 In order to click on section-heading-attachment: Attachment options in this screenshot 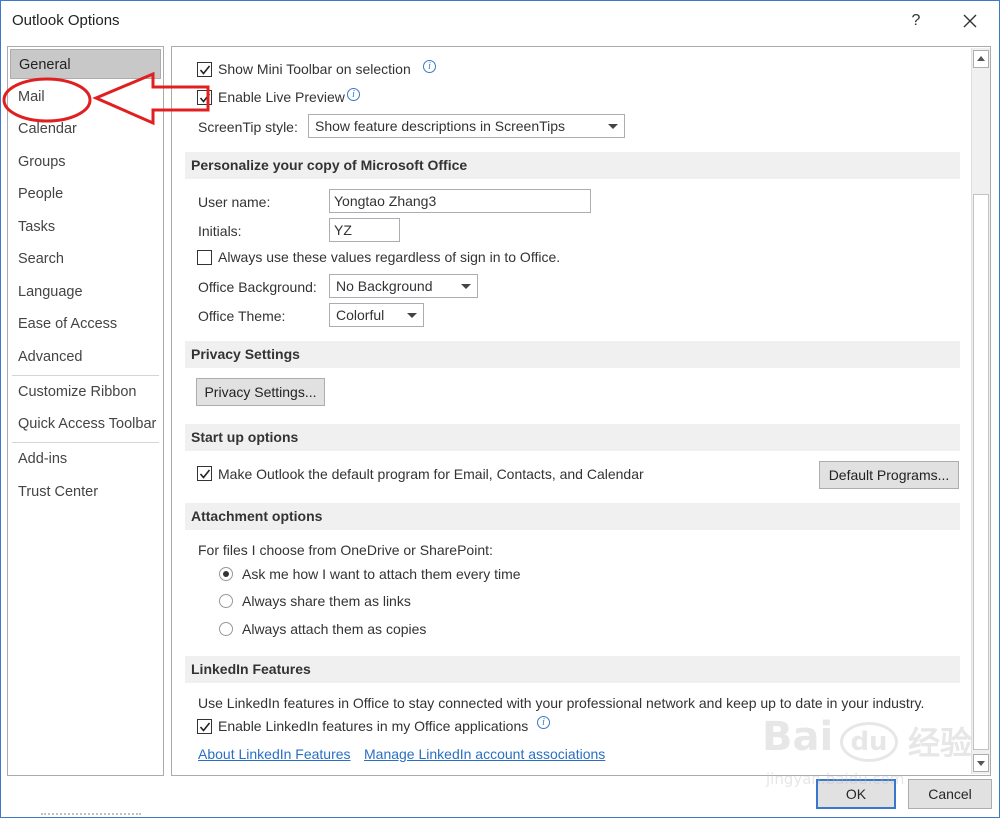, I will do `click(572, 516)`.